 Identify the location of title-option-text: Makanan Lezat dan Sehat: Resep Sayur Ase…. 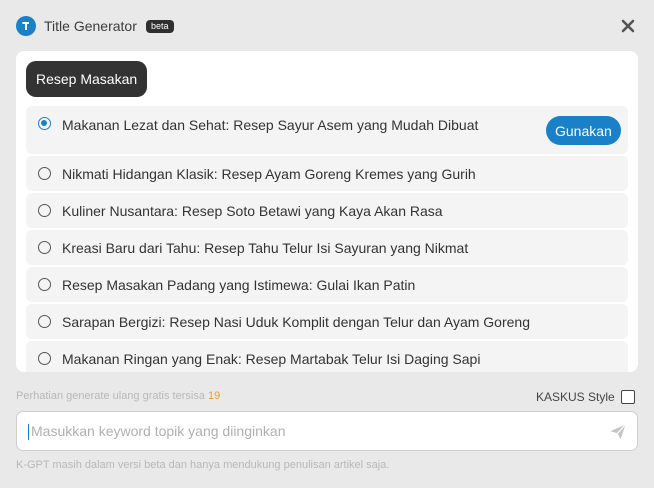
(270, 125).